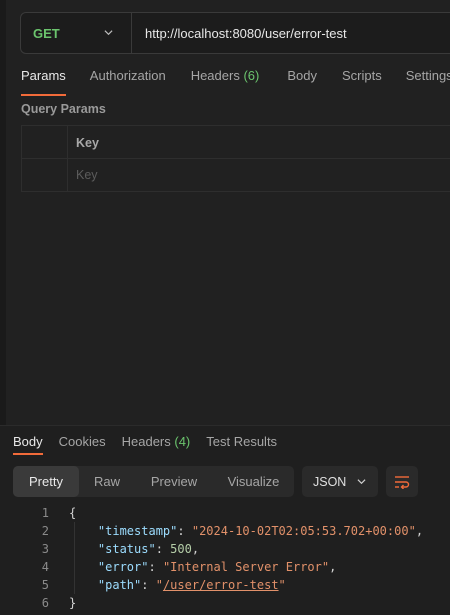 This screenshot has width=450, height=615. Describe the element at coordinates (3, 212) in the screenshot. I see `sidebar-edge` at that location.